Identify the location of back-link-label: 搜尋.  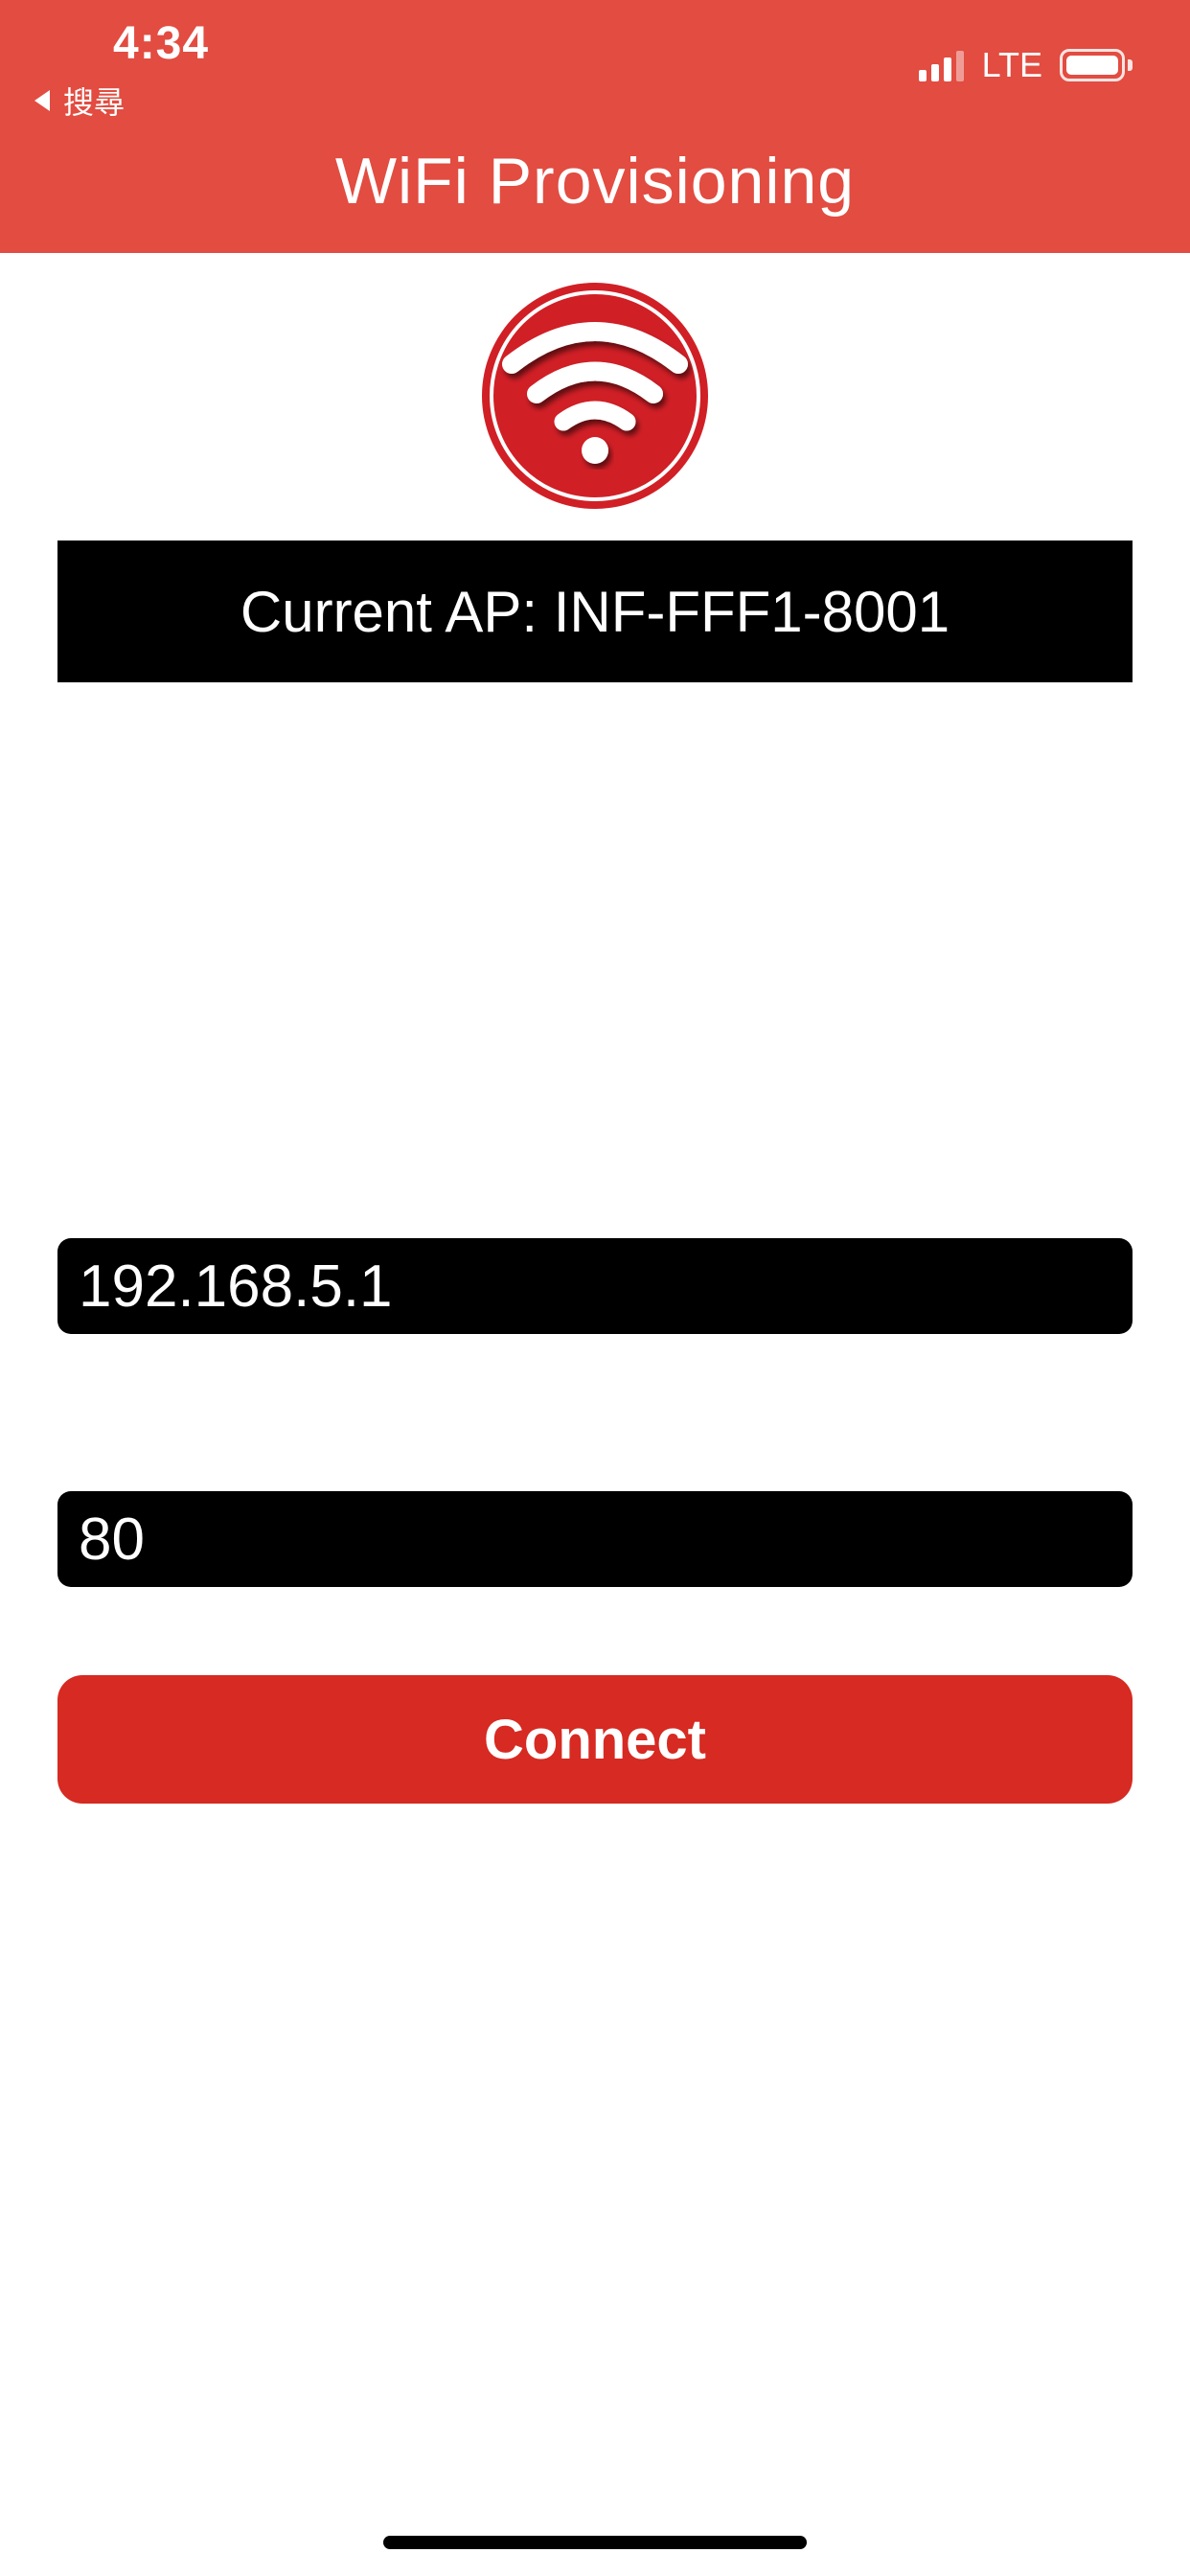
(95, 102).